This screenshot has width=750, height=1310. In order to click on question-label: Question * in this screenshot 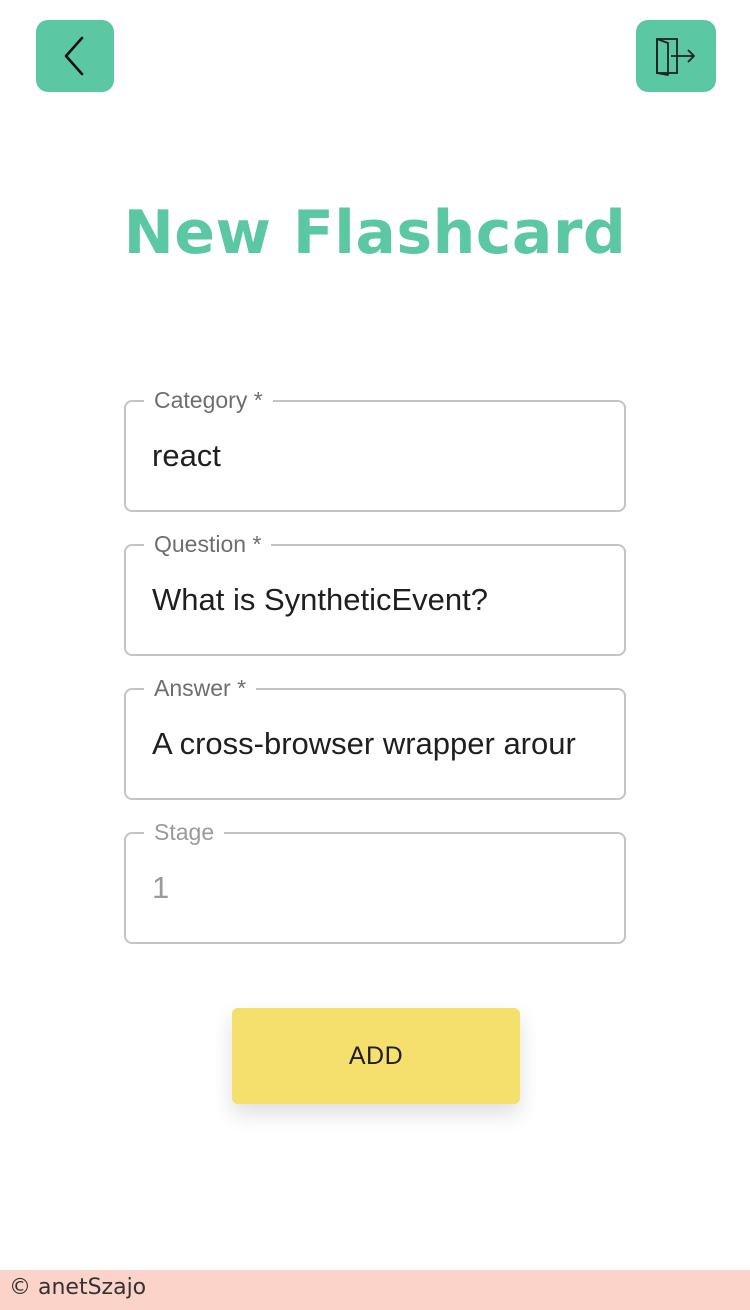, I will do `click(208, 544)`.